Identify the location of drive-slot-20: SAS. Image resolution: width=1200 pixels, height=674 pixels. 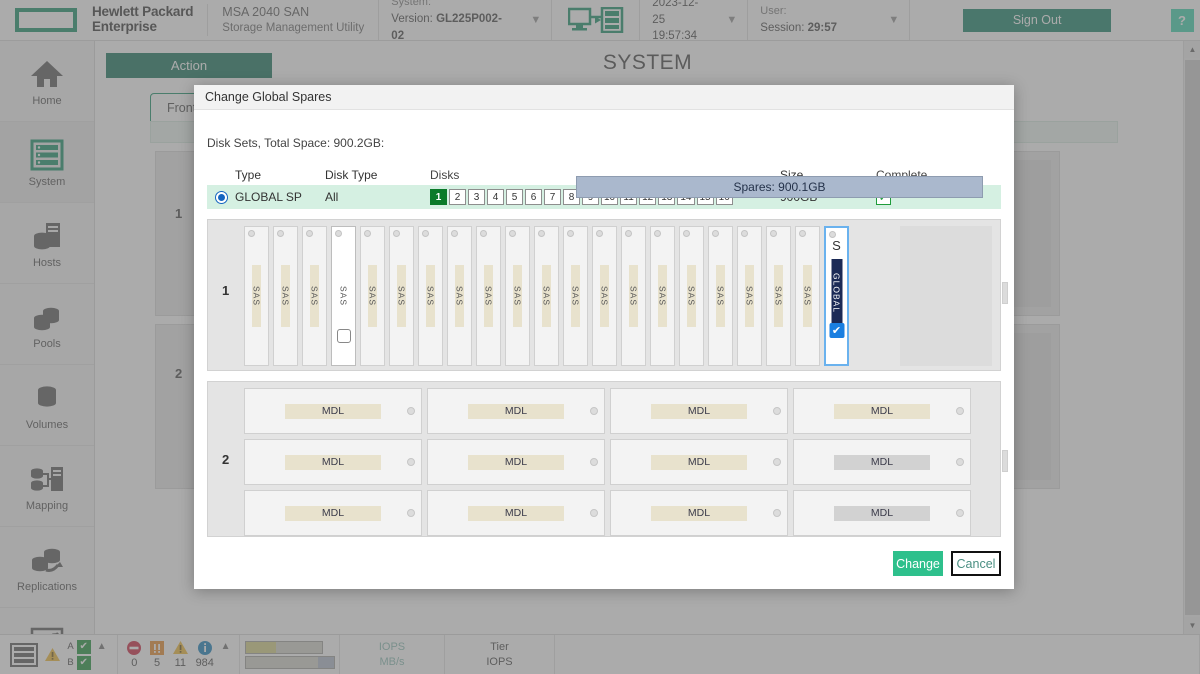
(807, 296).